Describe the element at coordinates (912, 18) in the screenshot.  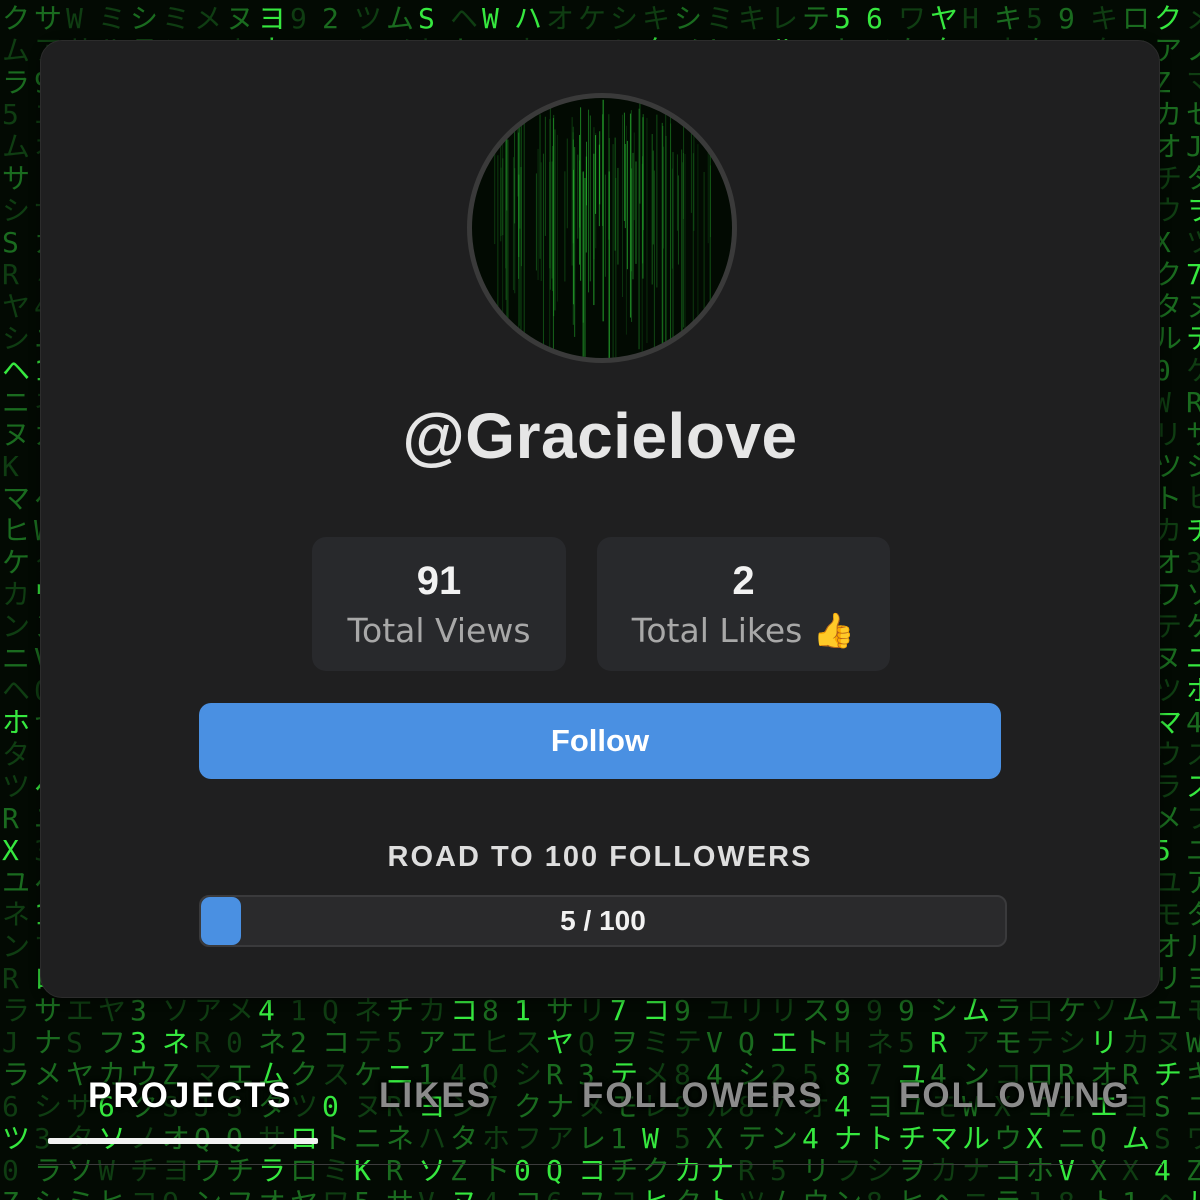
I see `matrix-glyph: ワ` at that location.